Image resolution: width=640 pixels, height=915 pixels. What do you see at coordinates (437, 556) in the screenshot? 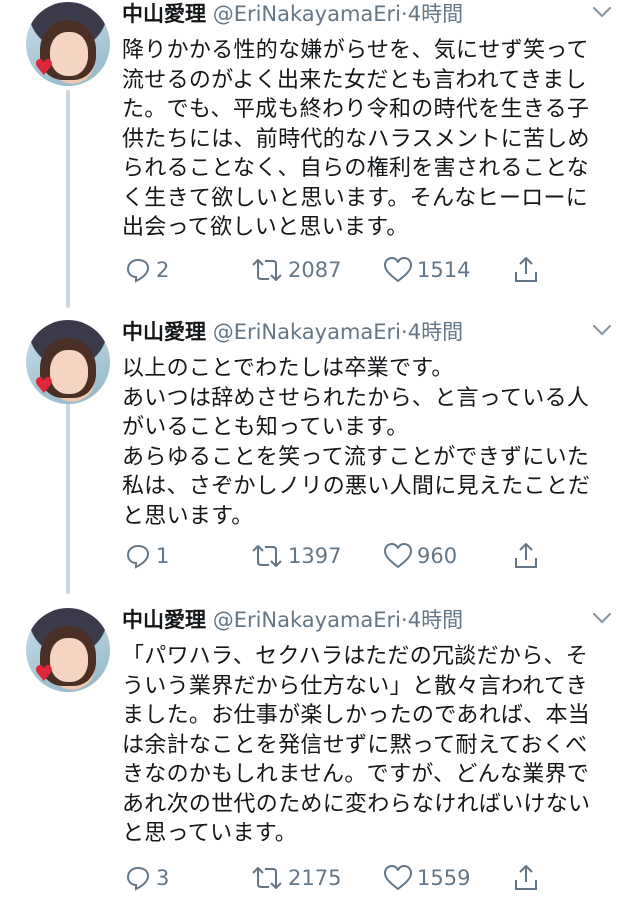
I see `like-count: 960` at bounding box center [437, 556].